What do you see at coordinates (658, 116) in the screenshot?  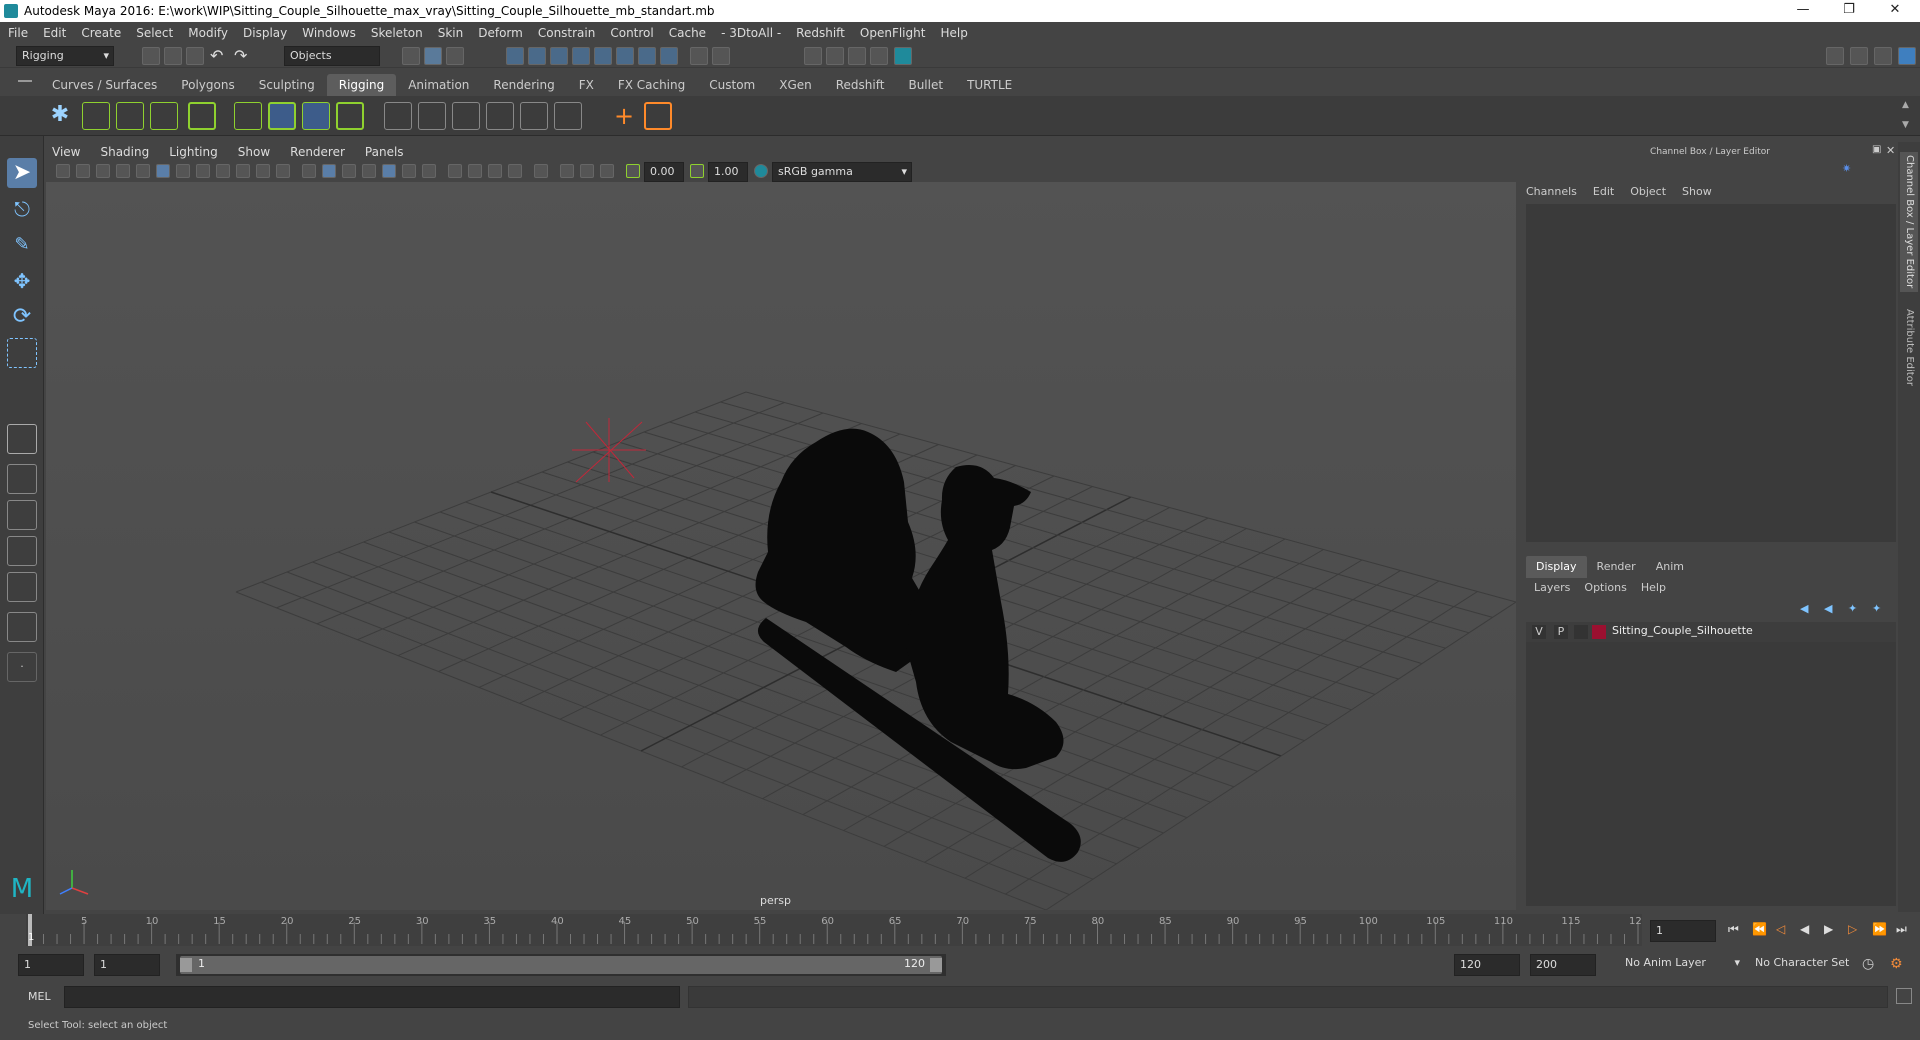 I see `aim-constraint-icon` at bounding box center [658, 116].